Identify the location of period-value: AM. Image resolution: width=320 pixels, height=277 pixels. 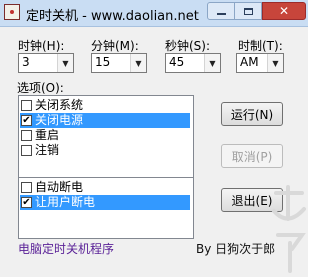
(249, 62).